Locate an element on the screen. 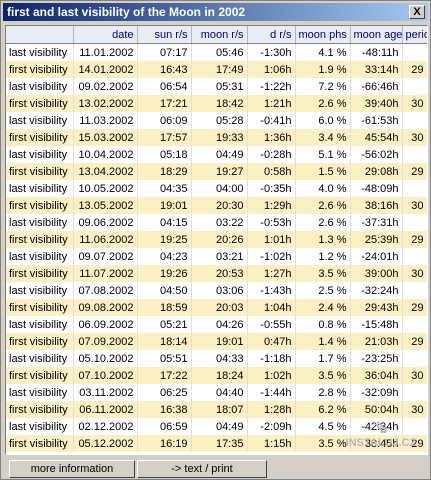 This screenshot has width=431, height=480. table-cell: 04:40 is located at coordinates (219, 392).